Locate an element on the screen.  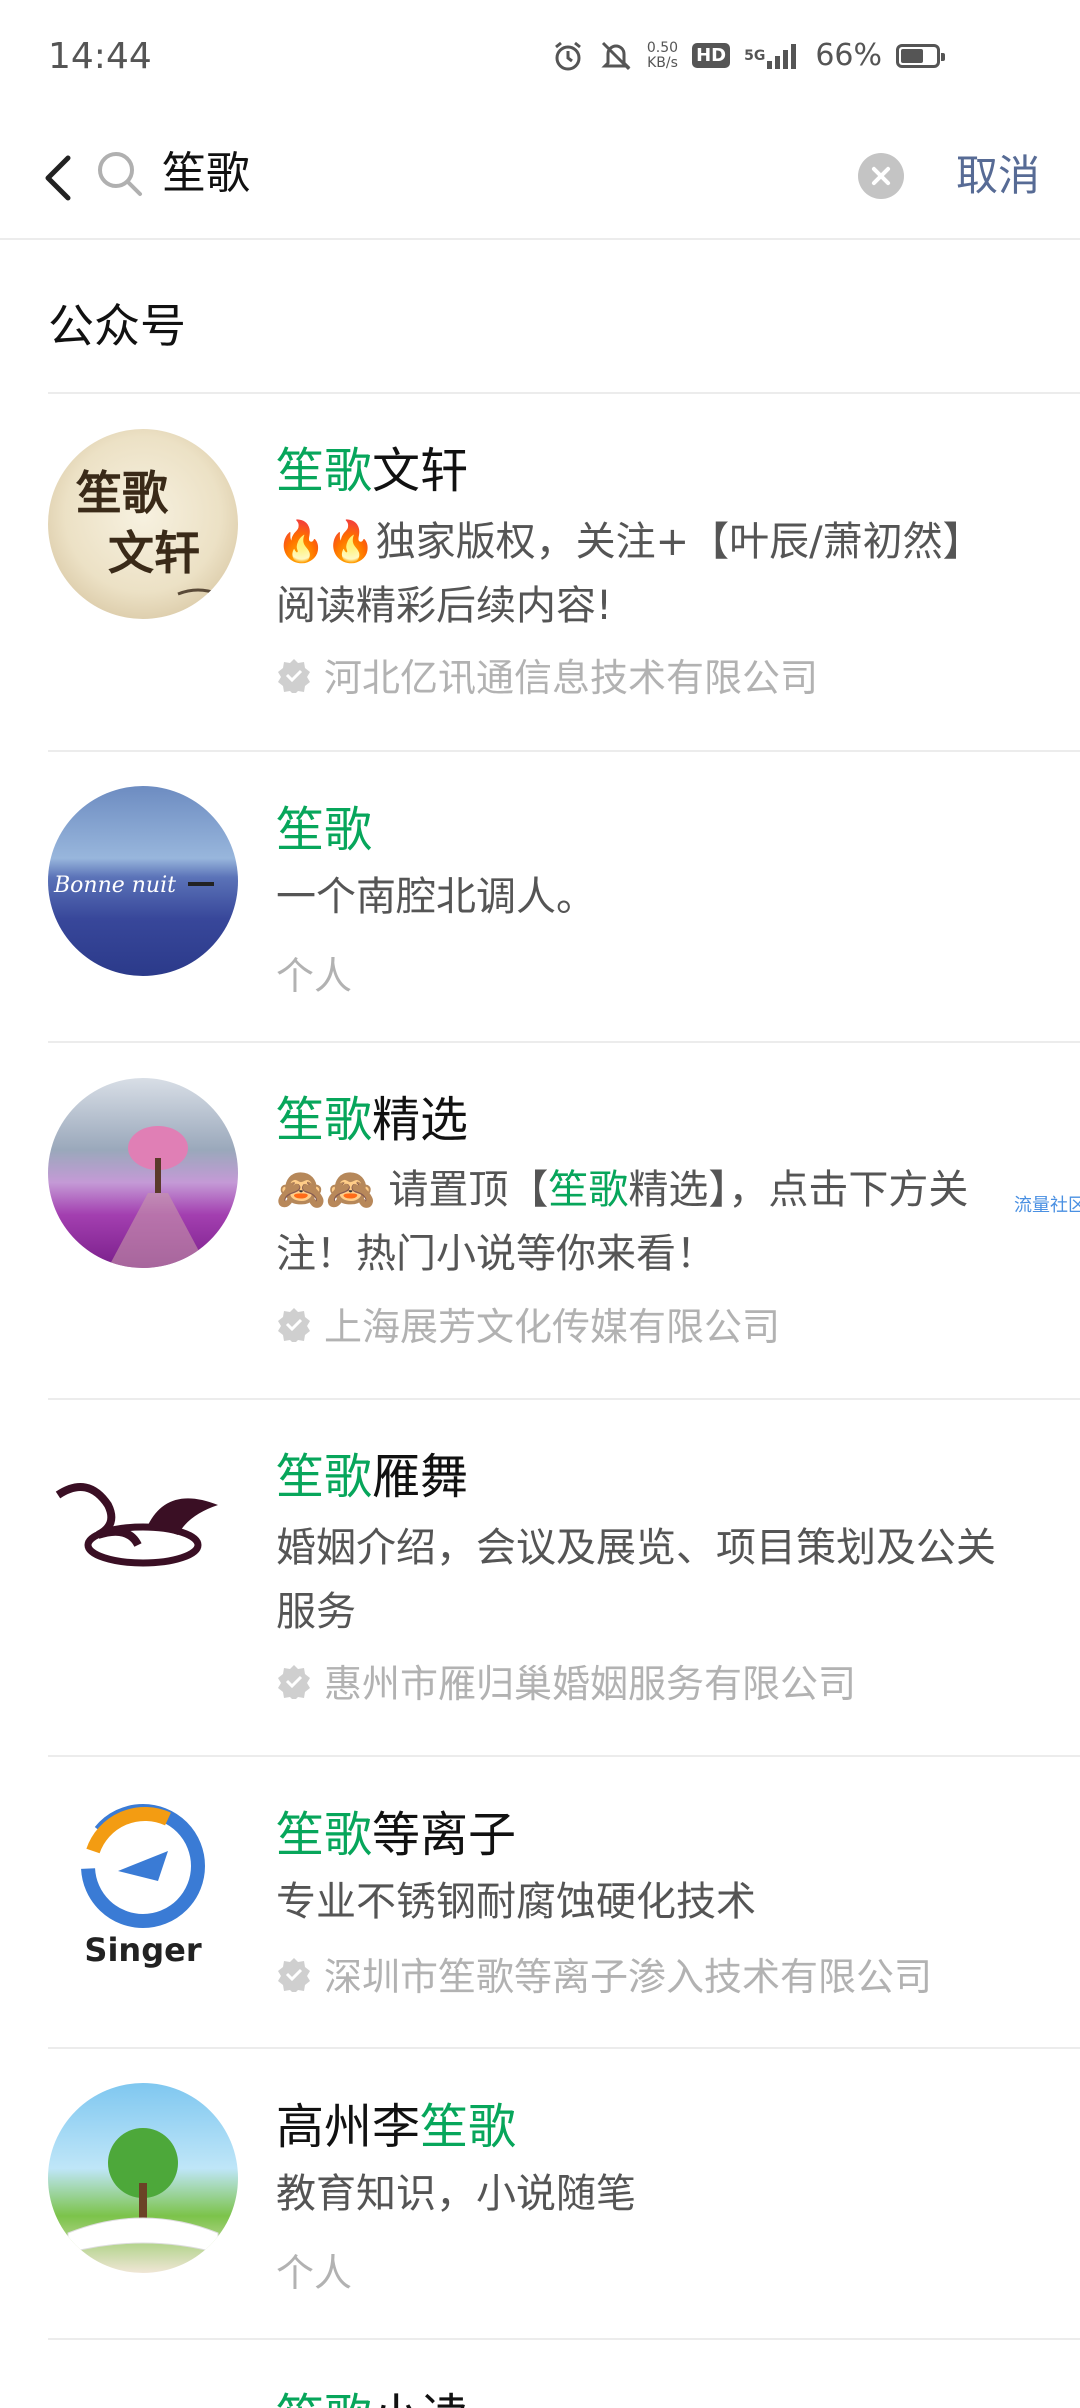
status-time: 14:44 is located at coordinates (100, 56).